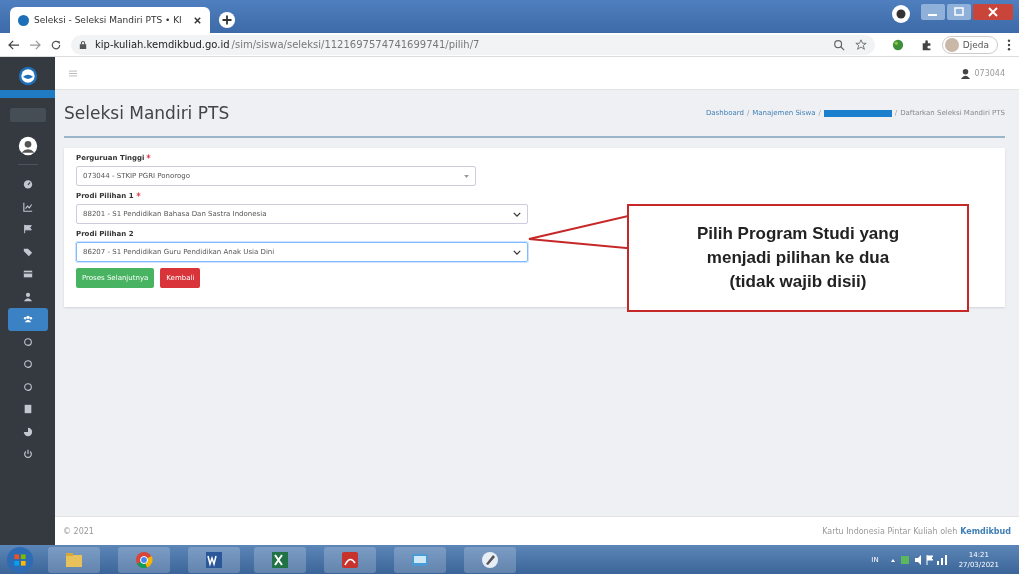  What do you see at coordinates (23, 20) in the screenshot?
I see `site-icon` at bounding box center [23, 20].